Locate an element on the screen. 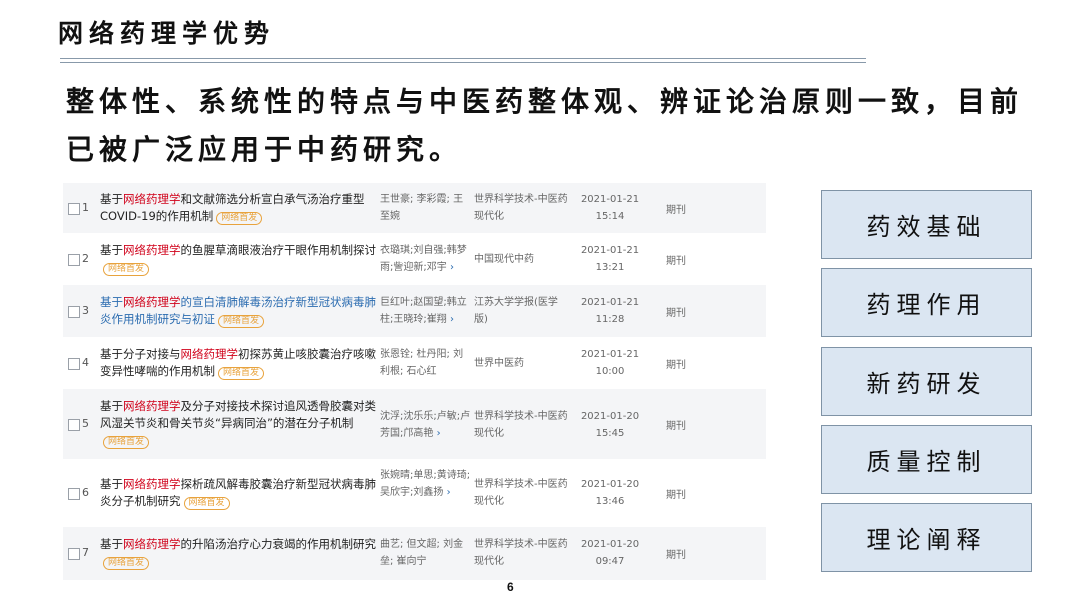 The width and height of the screenshot is (1080, 608). result-title: 基于网络药理学的升陷汤治疗心力衰竭的作用机制研究网络首发 is located at coordinates (238, 553).